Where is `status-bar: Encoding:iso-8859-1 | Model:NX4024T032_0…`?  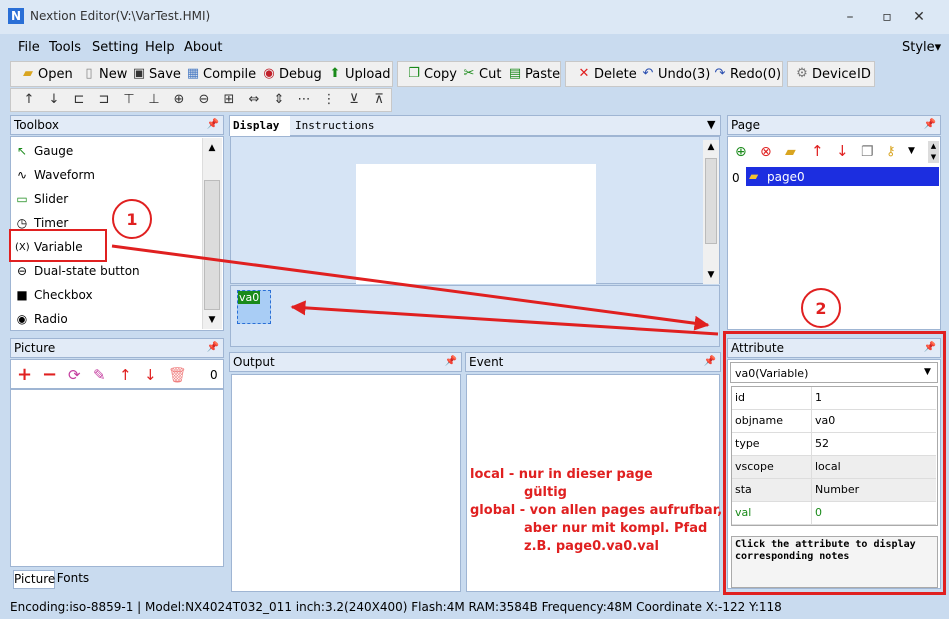
status-bar: Encoding:iso-8859-1 | Model:NX4024T032_0… is located at coordinates (474, 608).